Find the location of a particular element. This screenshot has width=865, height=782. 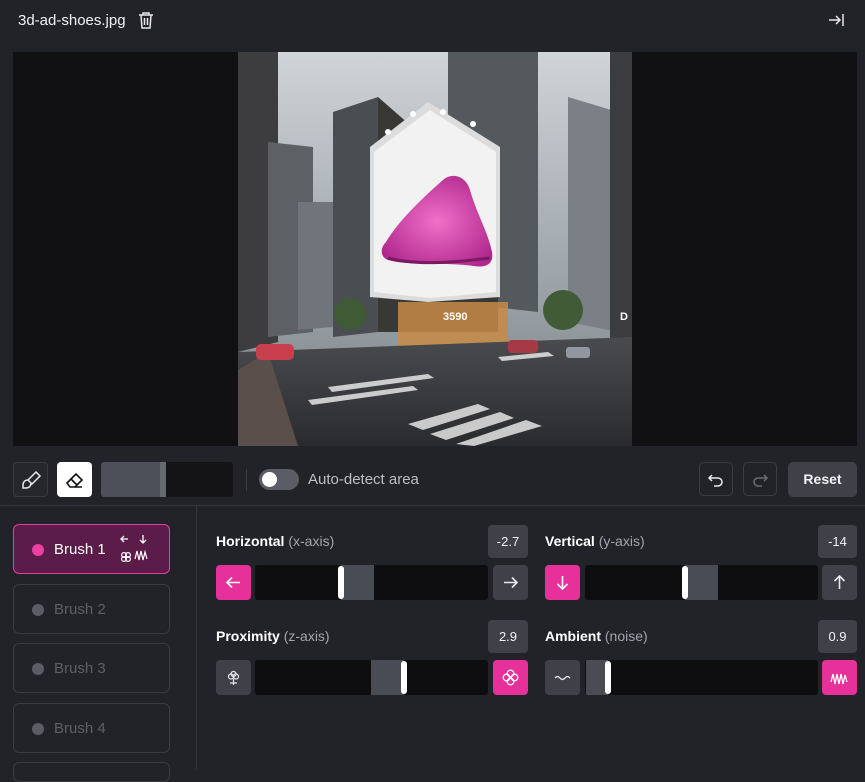

reset-button: Reset is located at coordinates (822, 479).